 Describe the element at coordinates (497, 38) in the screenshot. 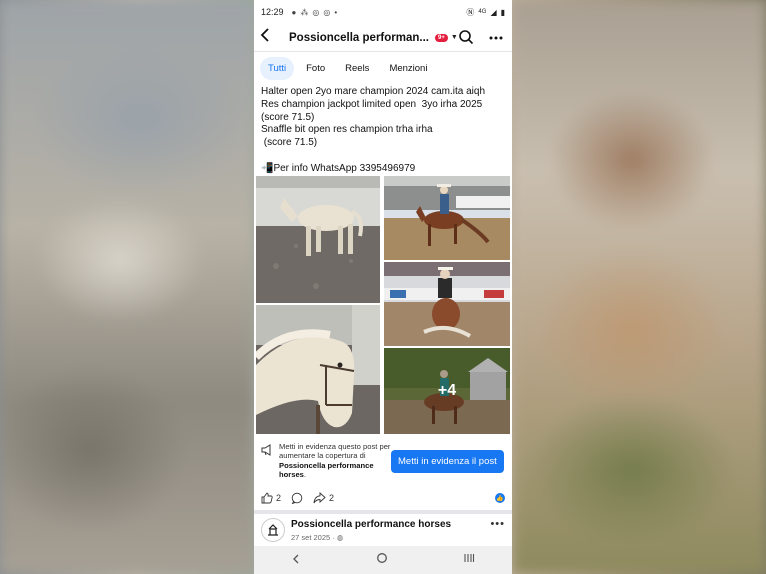

I see `more-options-icon` at that location.